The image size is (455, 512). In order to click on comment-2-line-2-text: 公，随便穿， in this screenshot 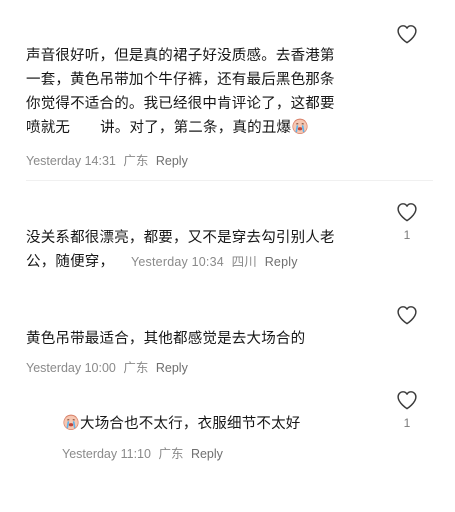, I will do `click(70, 262)`.